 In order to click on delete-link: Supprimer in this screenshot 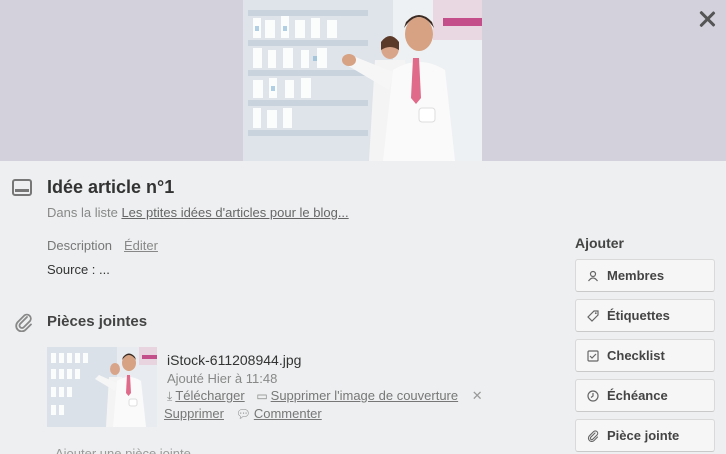, I will do `click(194, 413)`.